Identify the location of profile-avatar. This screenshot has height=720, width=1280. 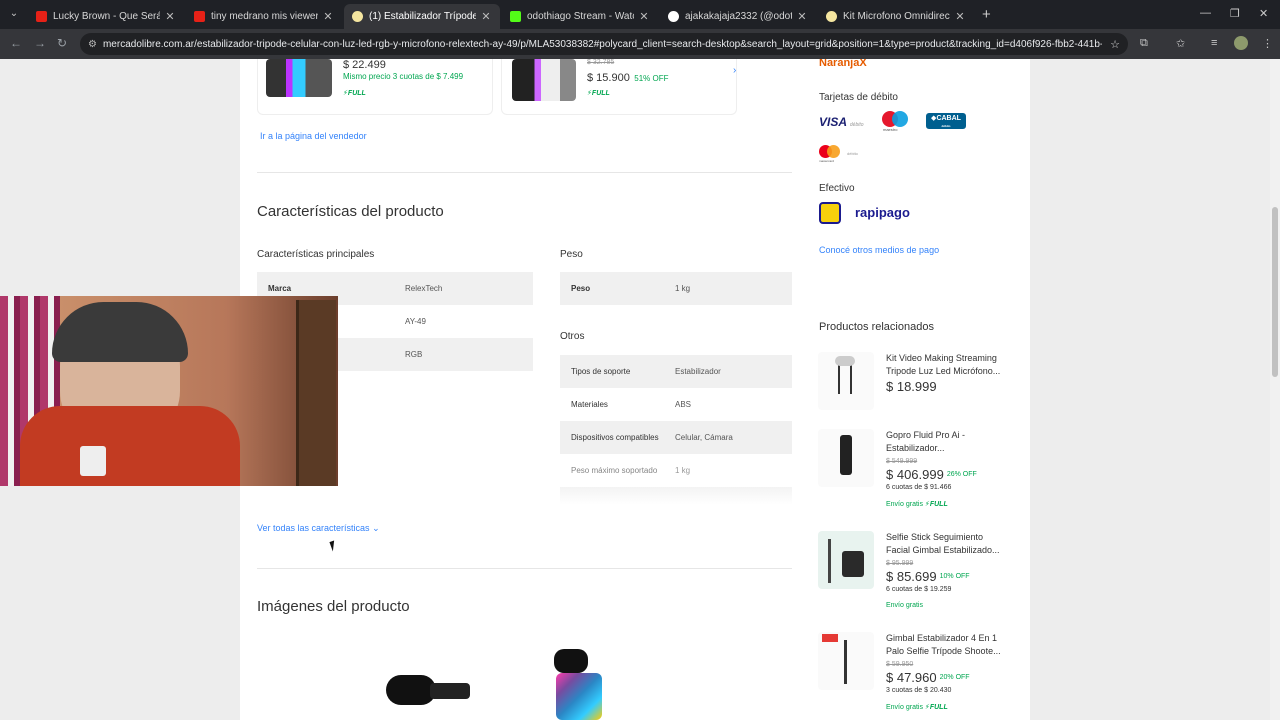
(1241, 43).